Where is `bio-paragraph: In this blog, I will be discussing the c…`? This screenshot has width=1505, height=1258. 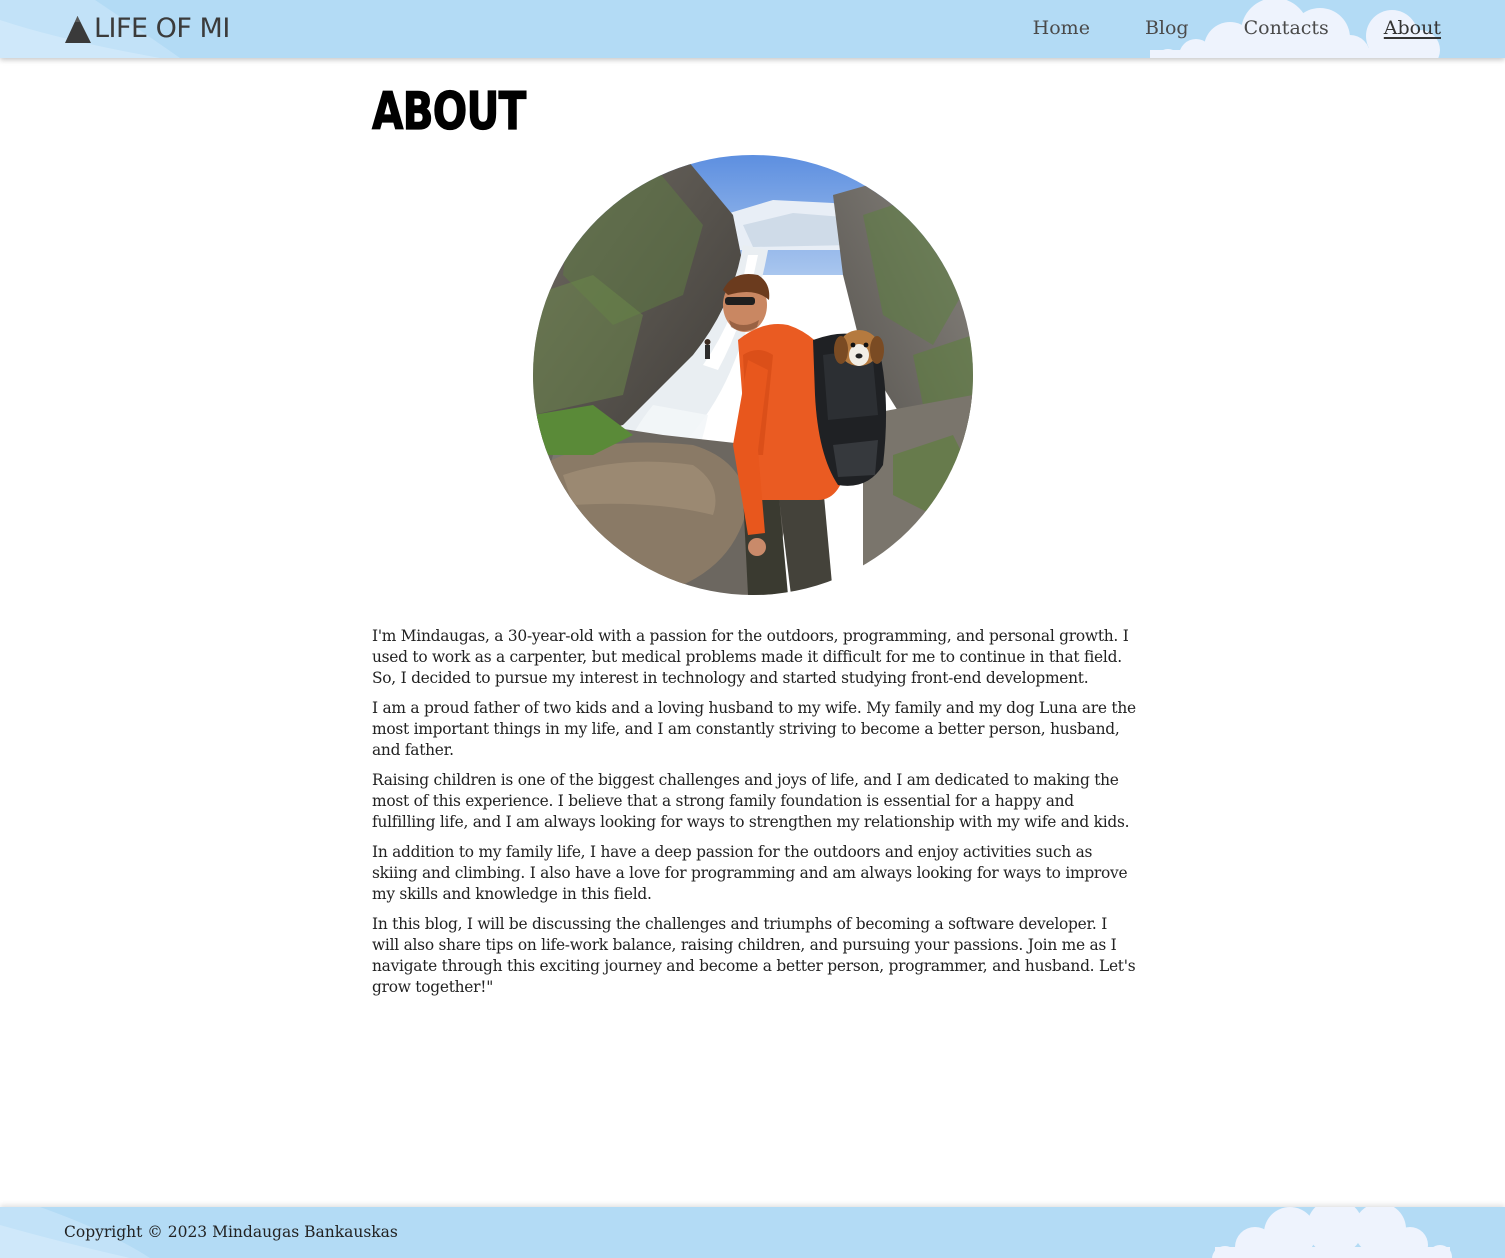
bio-paragraph: In this blog, I will be discussing the c… is located at coordinates (754, 955).